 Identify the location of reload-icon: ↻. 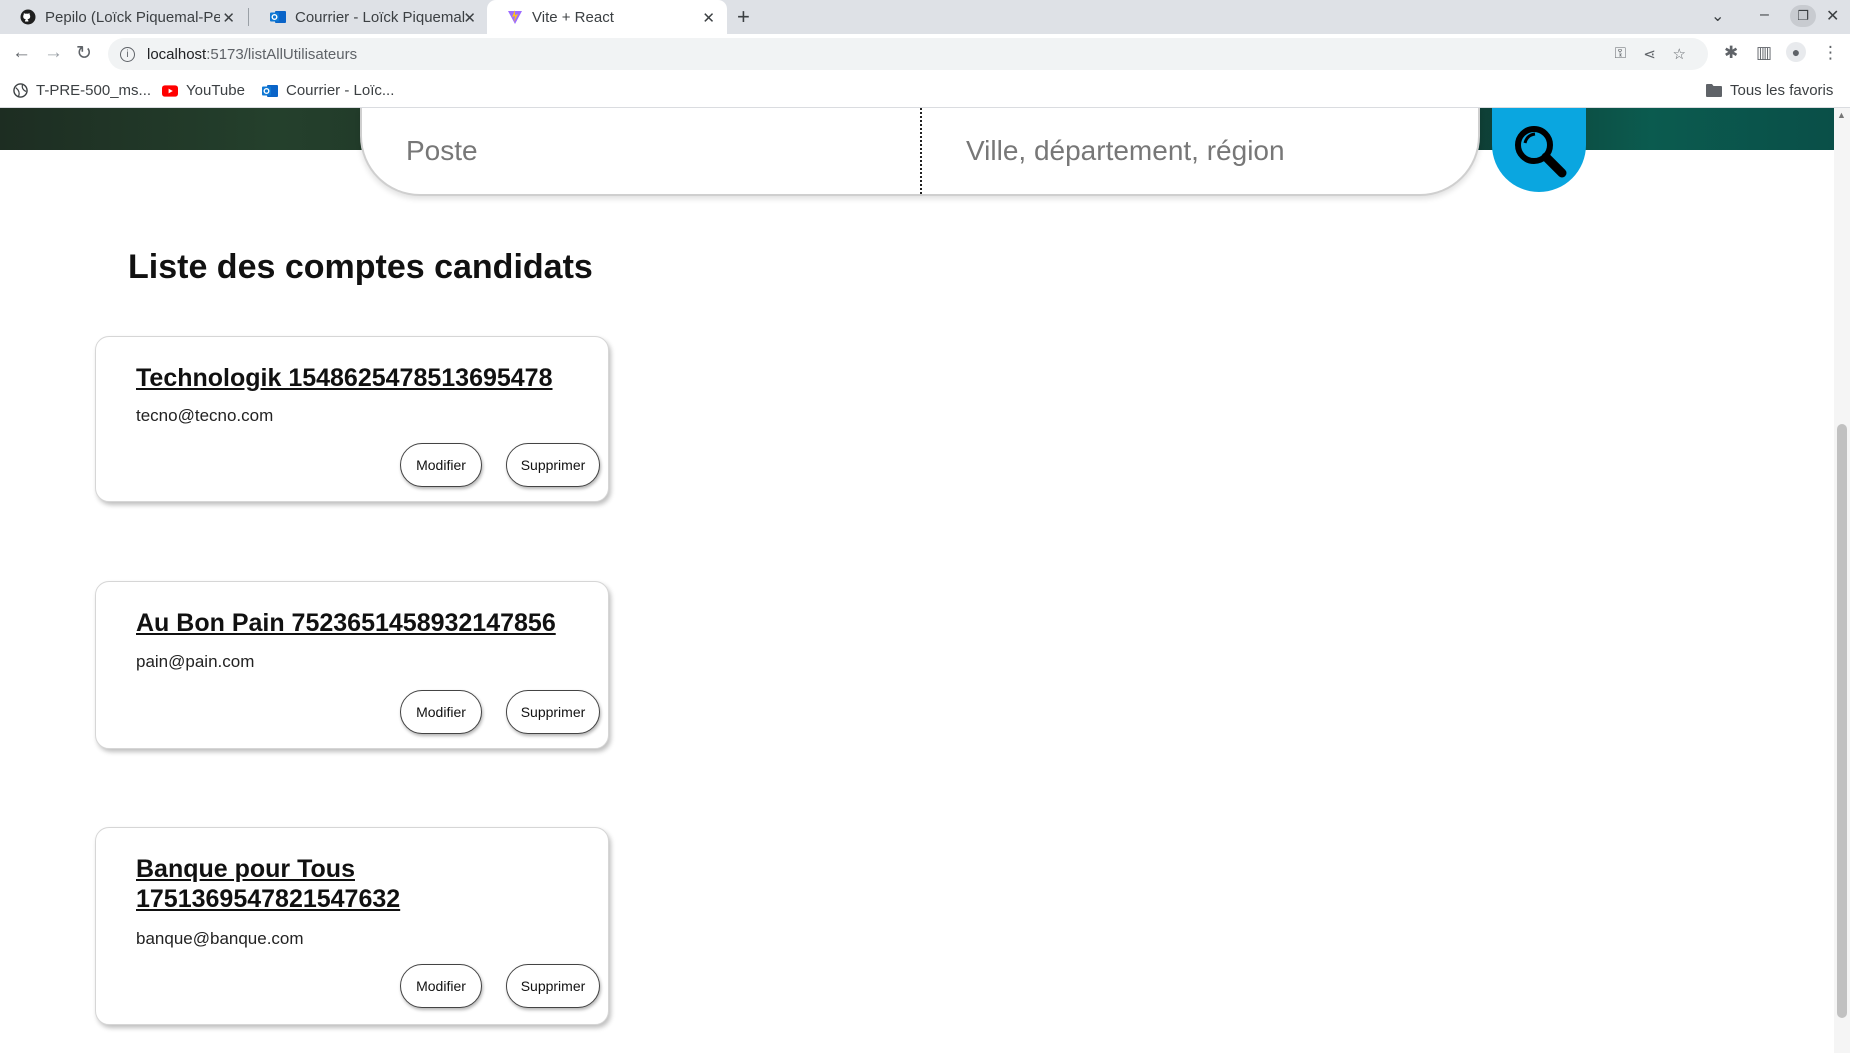
(84, 53).